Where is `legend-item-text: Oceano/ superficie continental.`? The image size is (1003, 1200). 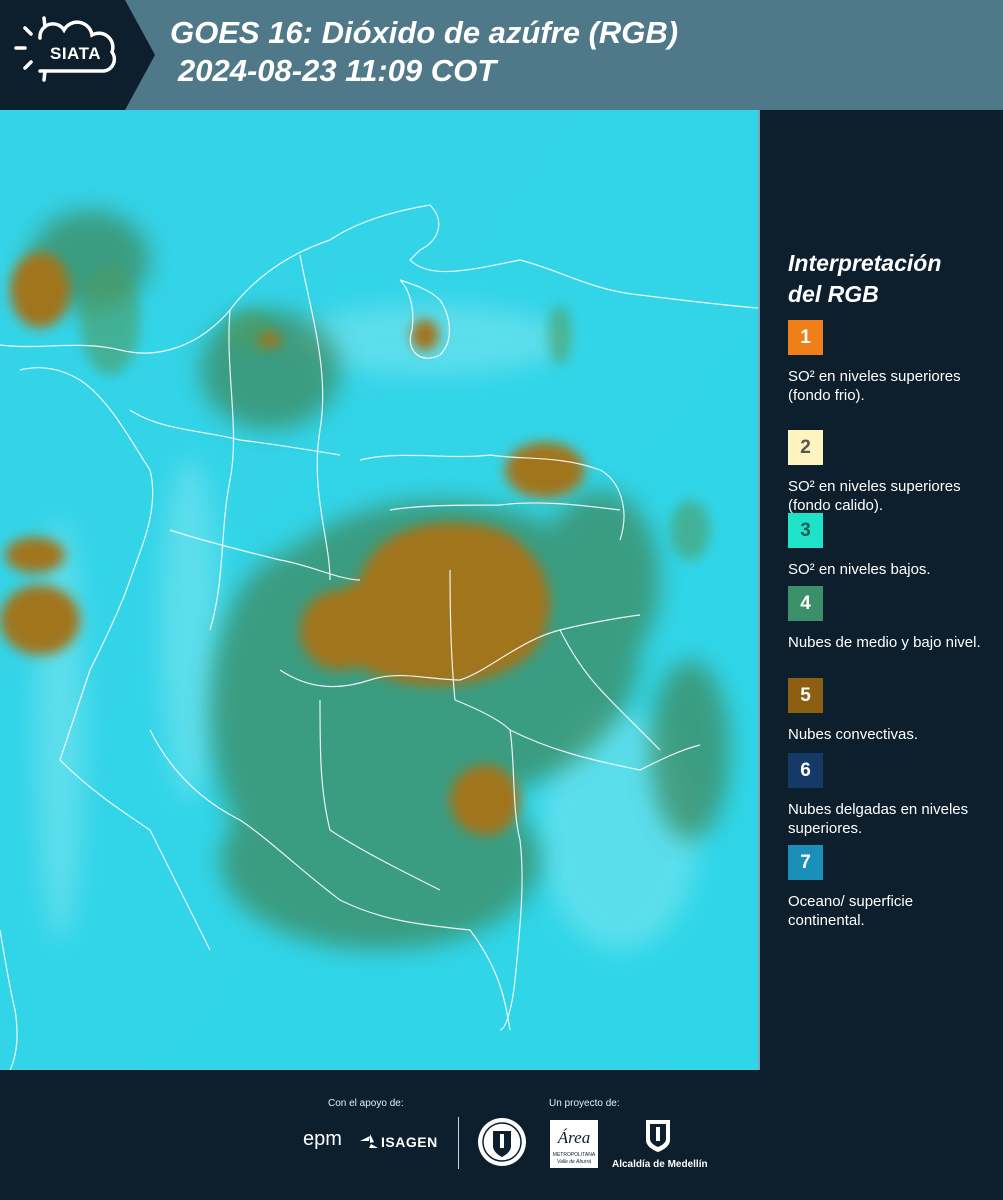
legend-item-text: Oceano/ superficie continental. is located at coordinates (851, 911).